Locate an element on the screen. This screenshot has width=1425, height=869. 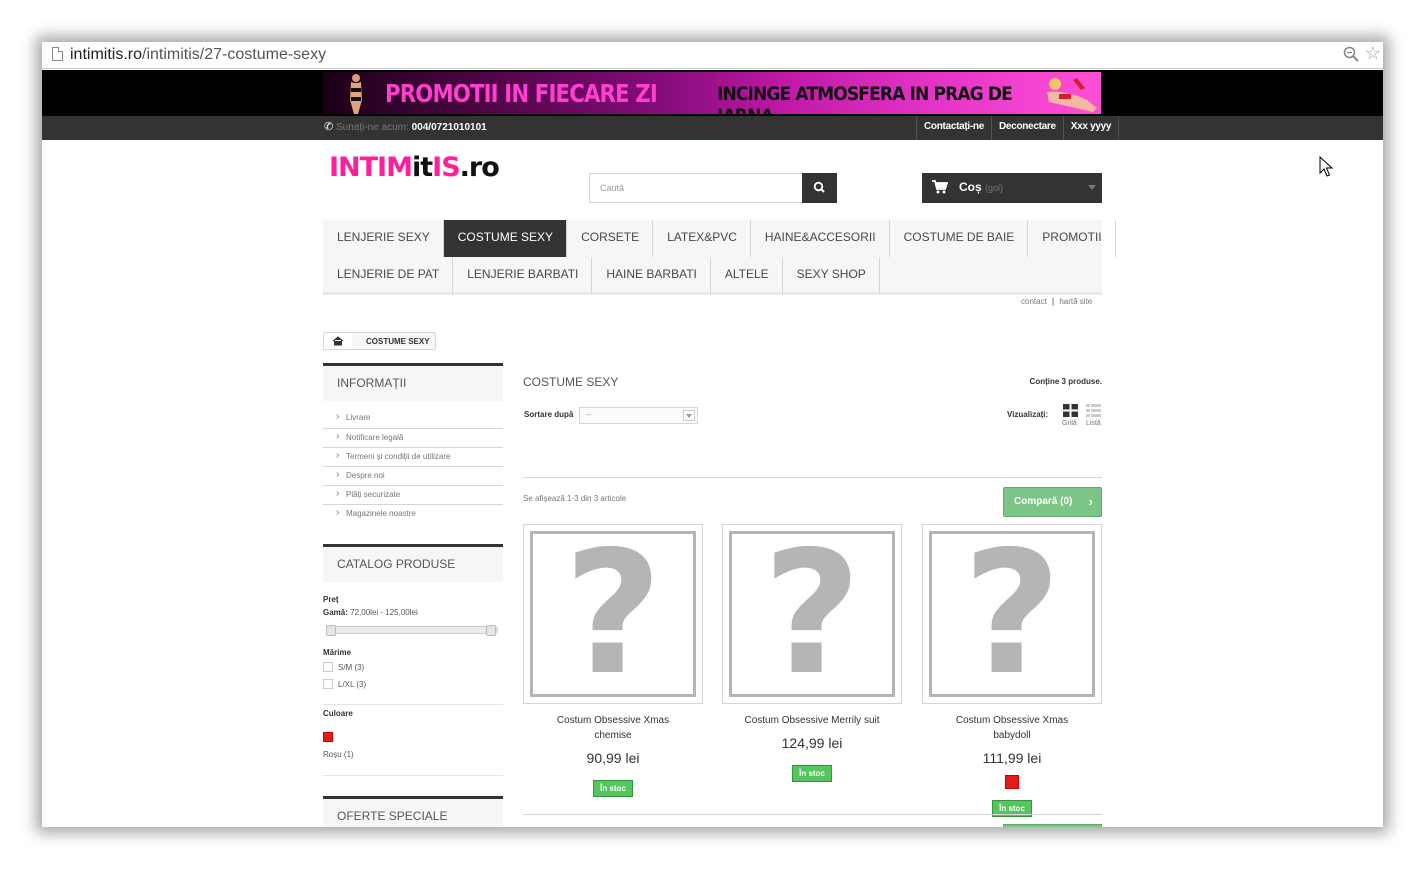
info-link: Livrare is located at coordinates (413, 418).